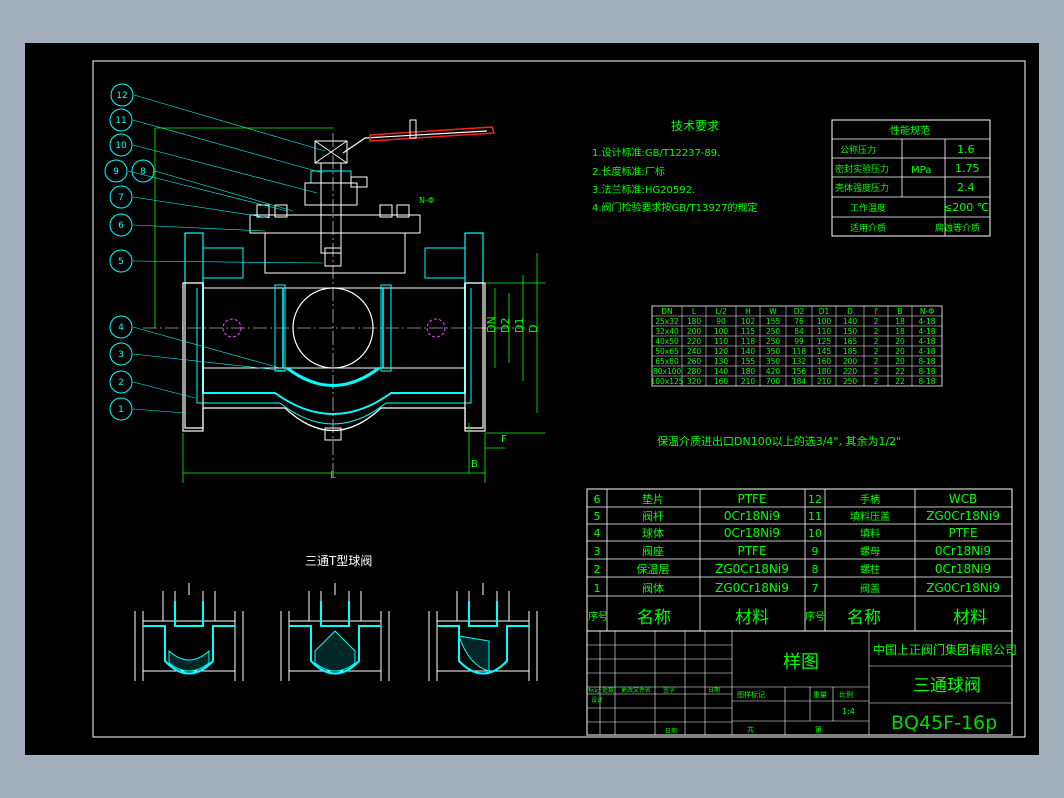 This screenshot has width=1064, height=798. What do you see at coordinates (773, 361) in the screenshot?
I see `dim-table-cell: 350` at bounding box center [773, 361].